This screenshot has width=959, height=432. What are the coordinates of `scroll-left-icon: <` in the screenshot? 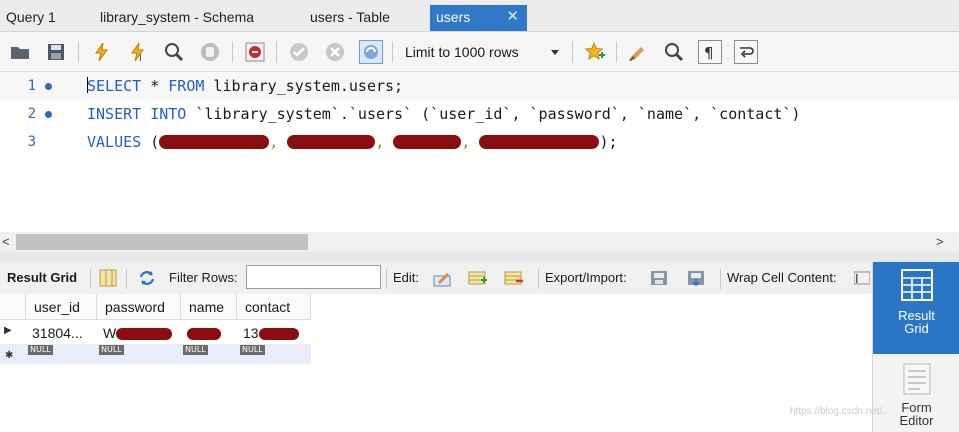 It's located at (6, 241).